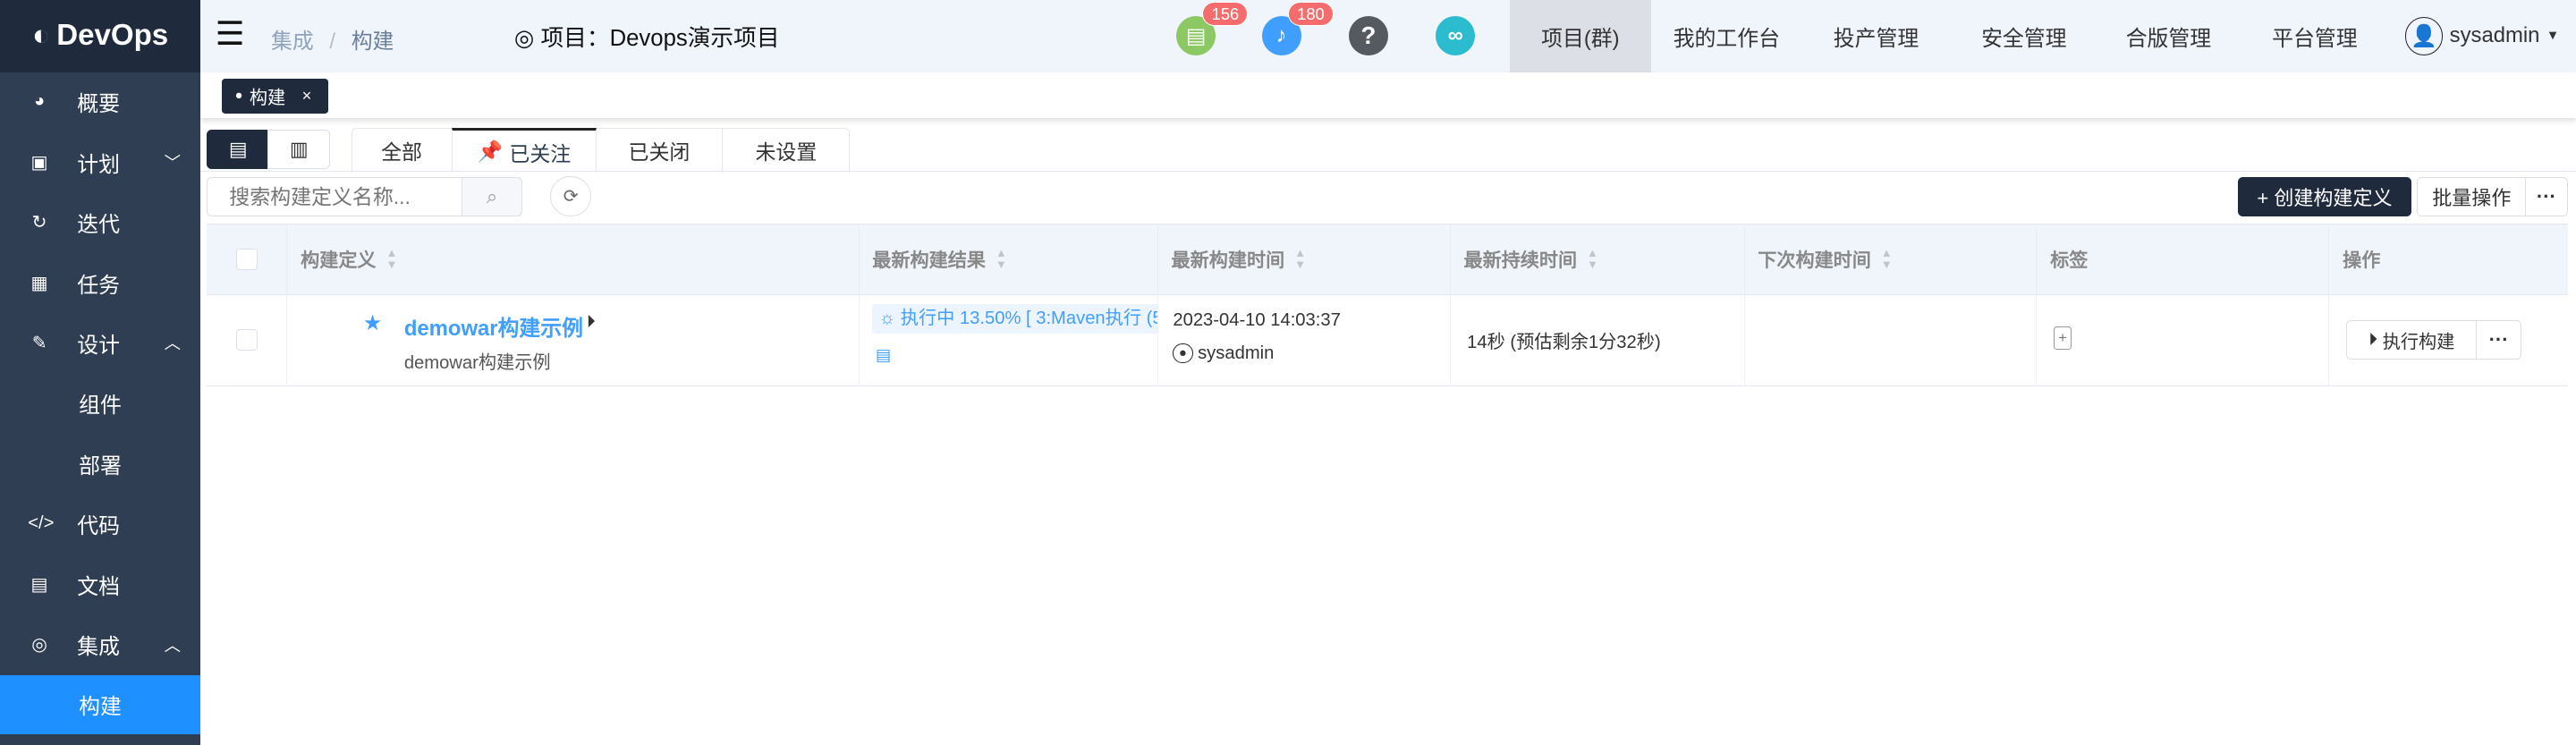 The width and height of the screenshot is (2576, 745). I want to click on chevron-down-icon: ﹀, so click(173, 162).